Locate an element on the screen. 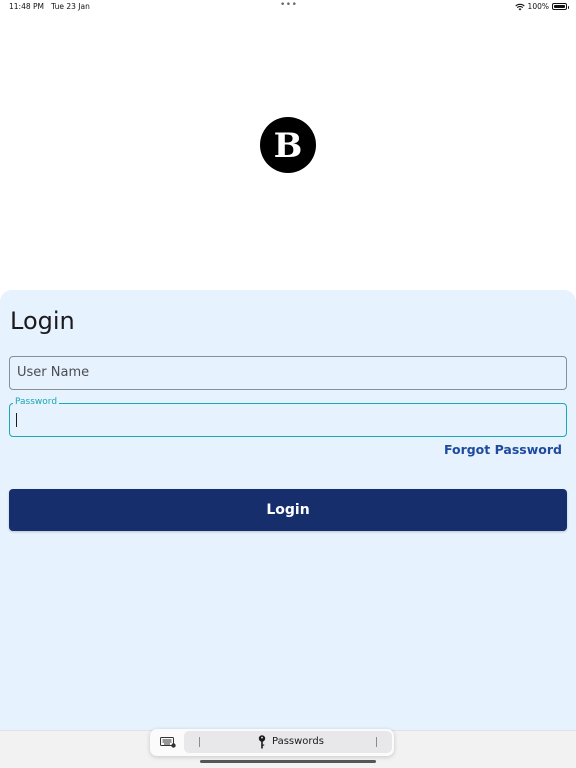  login-button: Login is located at coordinates (288, 510).